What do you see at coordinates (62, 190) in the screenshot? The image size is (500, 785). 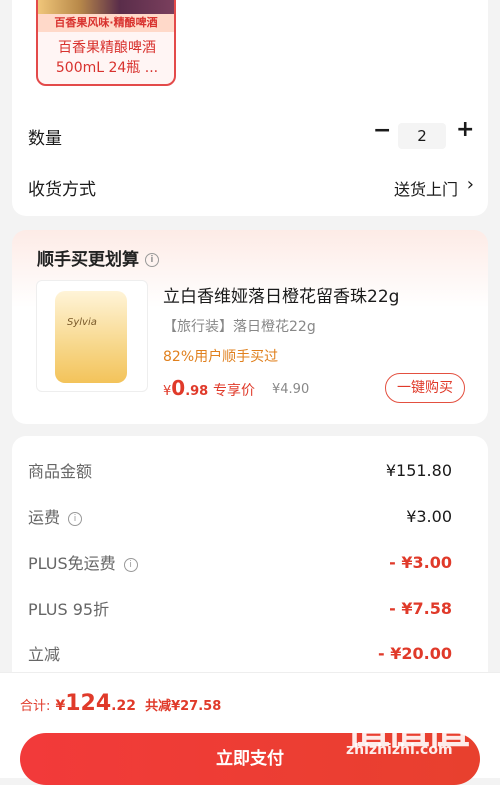 I see `delivery-method-label: 收货方式` at bounding box center [62, 190].